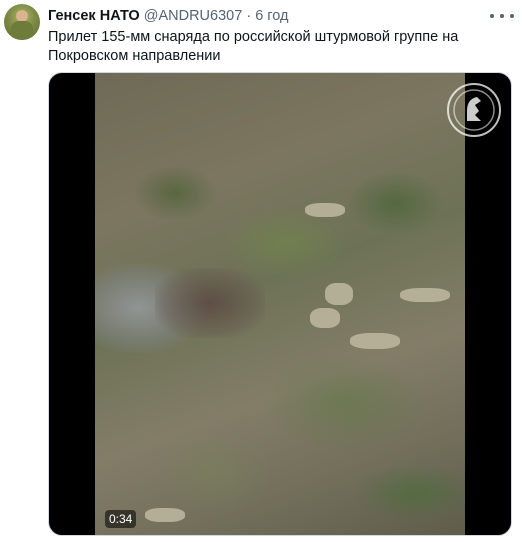 Image resolution: width=522 pixels, height=542 pixels. What do you see at coordinates (271, 16) in the screenshot?
I see `timestamp: 6 год` at bounding box center [271, 16].